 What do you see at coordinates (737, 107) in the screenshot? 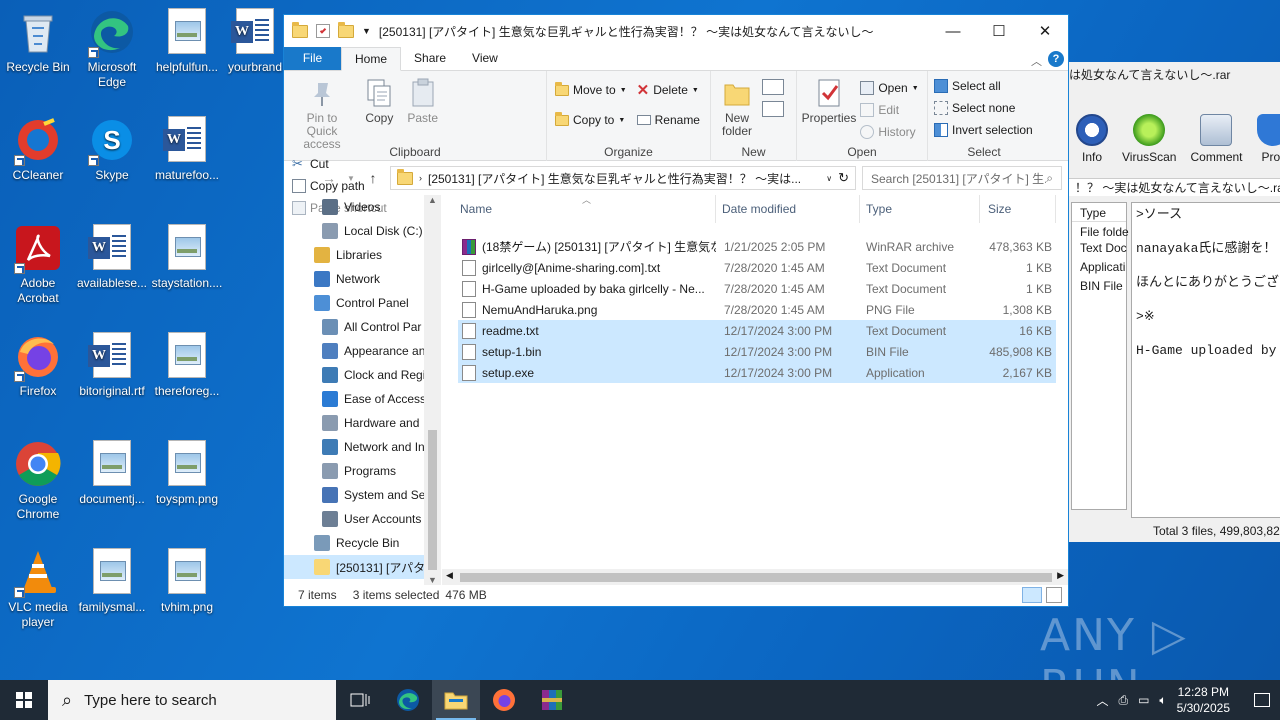
I see `new-folder-button: New folder` at bounding box center [737, 107].